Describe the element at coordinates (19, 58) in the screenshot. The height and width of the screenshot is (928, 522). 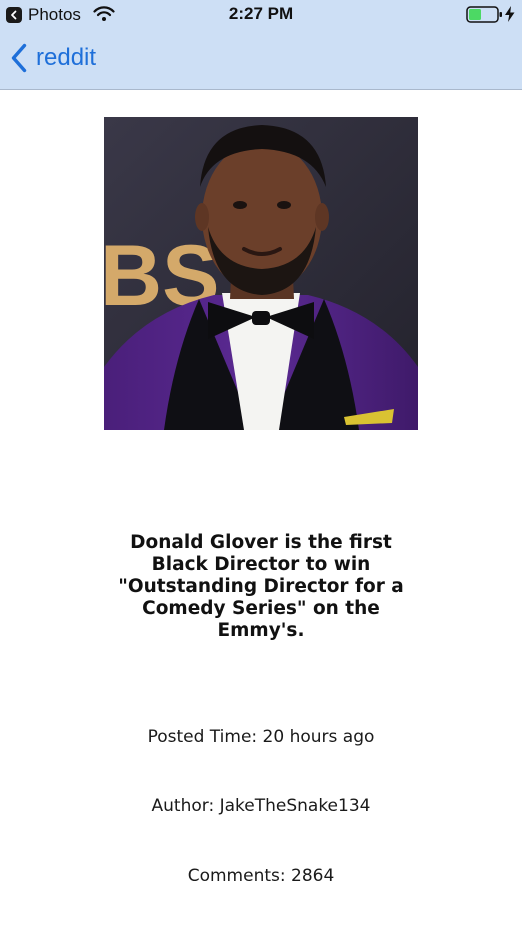
I see `chevron-left-icon` at that location.